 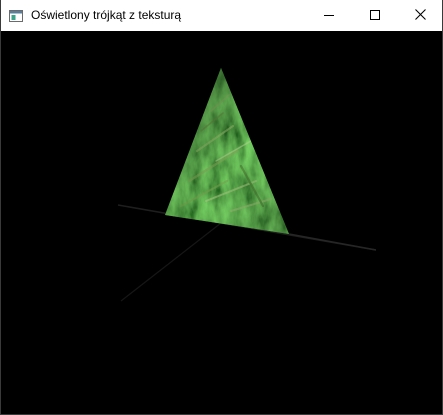 I want to click on close-icon, so click(x=420, y=16).